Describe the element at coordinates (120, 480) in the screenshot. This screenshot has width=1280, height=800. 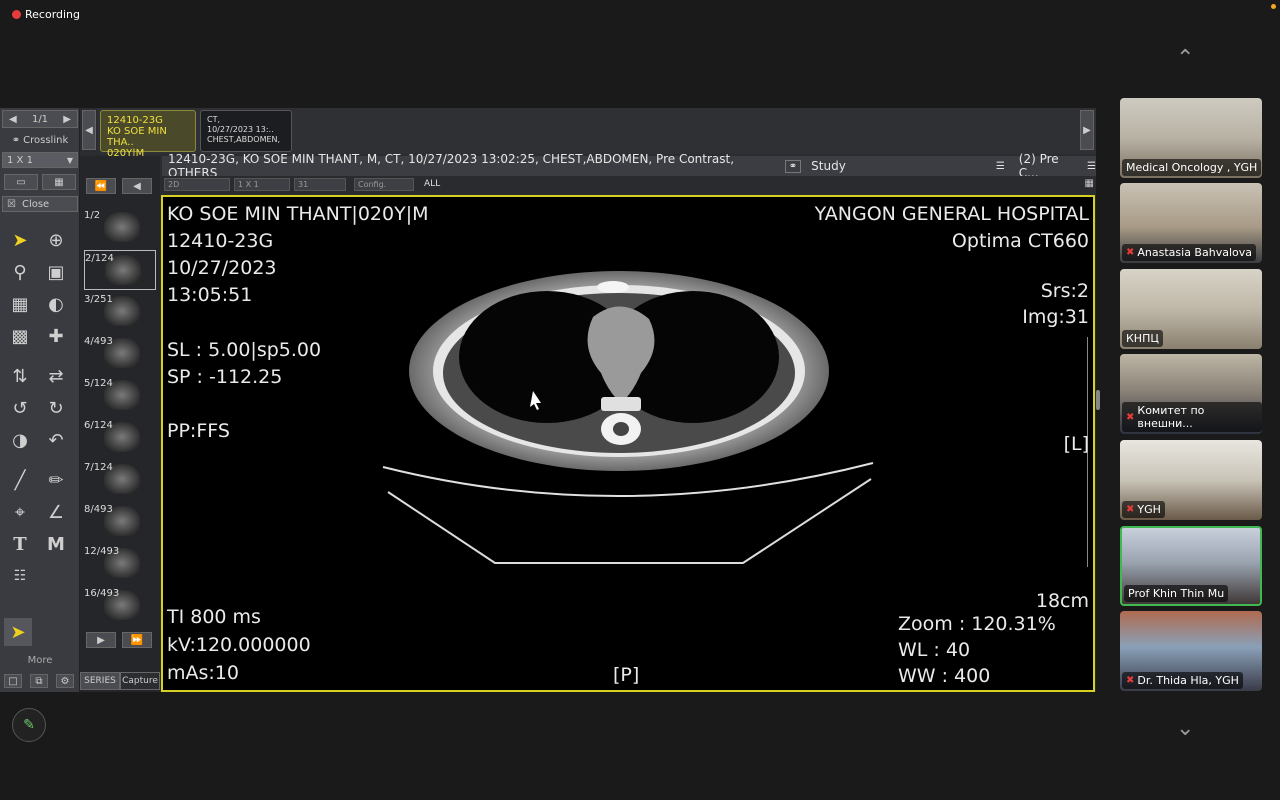
I see `series-thumbnail: 7/124` at that location.